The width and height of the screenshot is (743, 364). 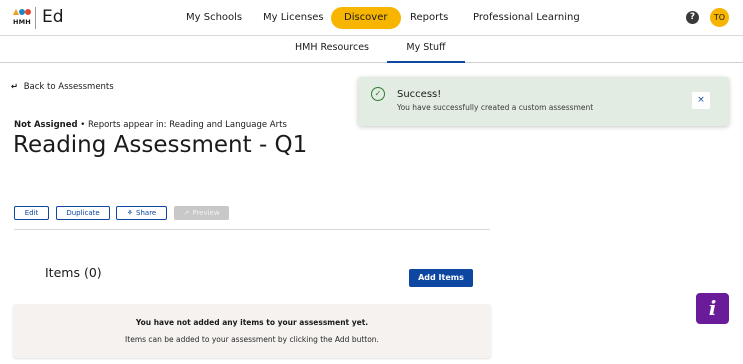 What do you see at coordinates (146, 213) in the screenshot?
I see `share-button-label: Share` at bounding box center [146, 213].